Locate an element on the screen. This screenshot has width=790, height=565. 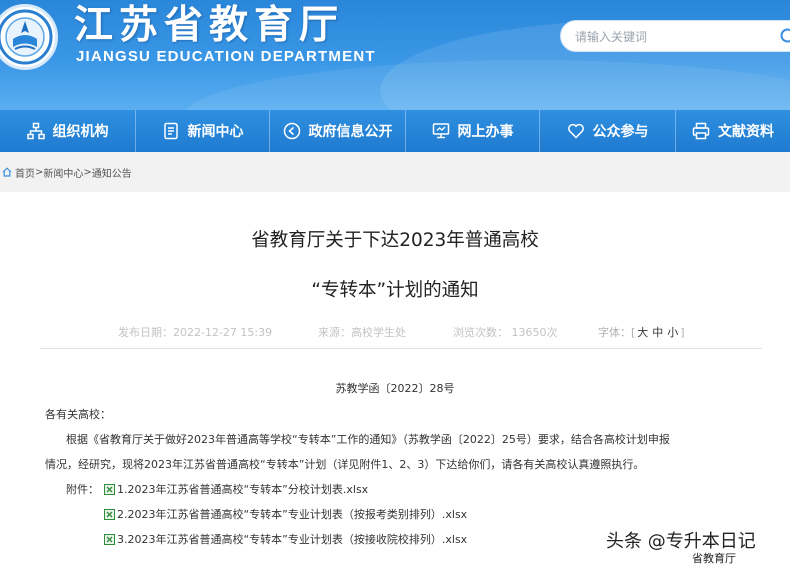
nav-item-public-participation: 公众参与 is located at coordinates (608, 131).